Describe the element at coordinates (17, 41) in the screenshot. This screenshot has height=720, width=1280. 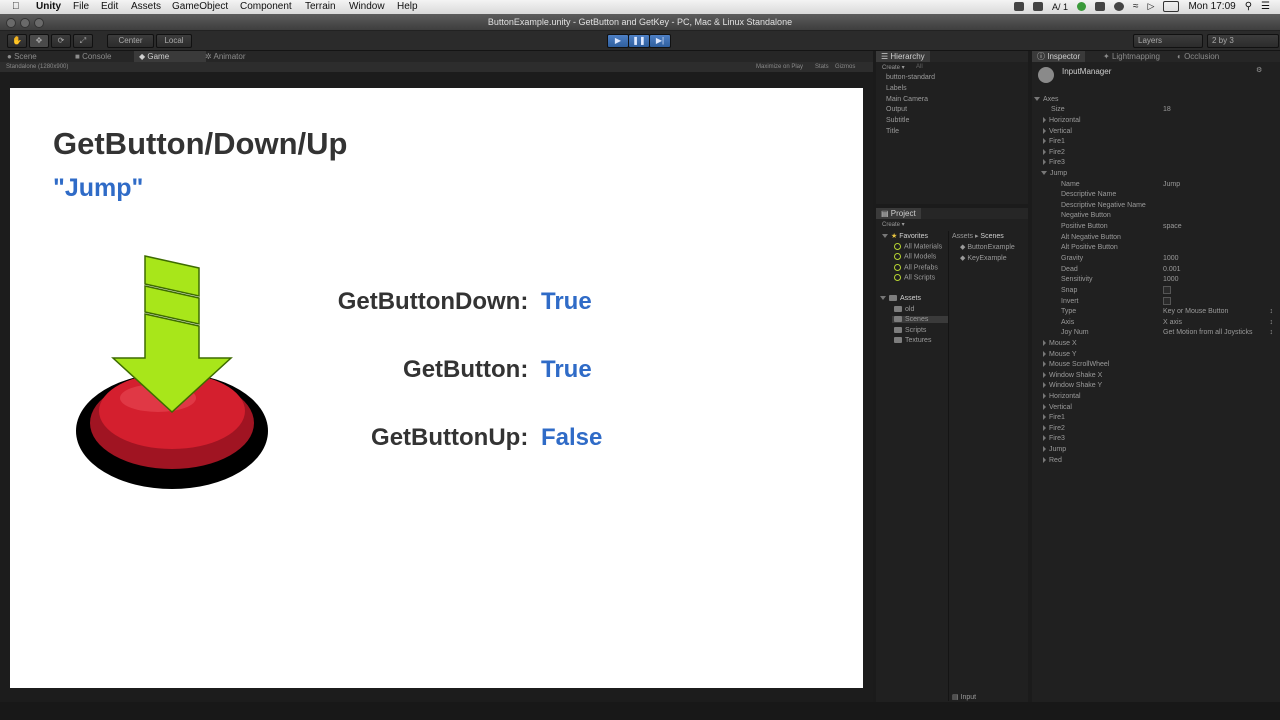
I see `hand-tool-icon: ✋` at that location.